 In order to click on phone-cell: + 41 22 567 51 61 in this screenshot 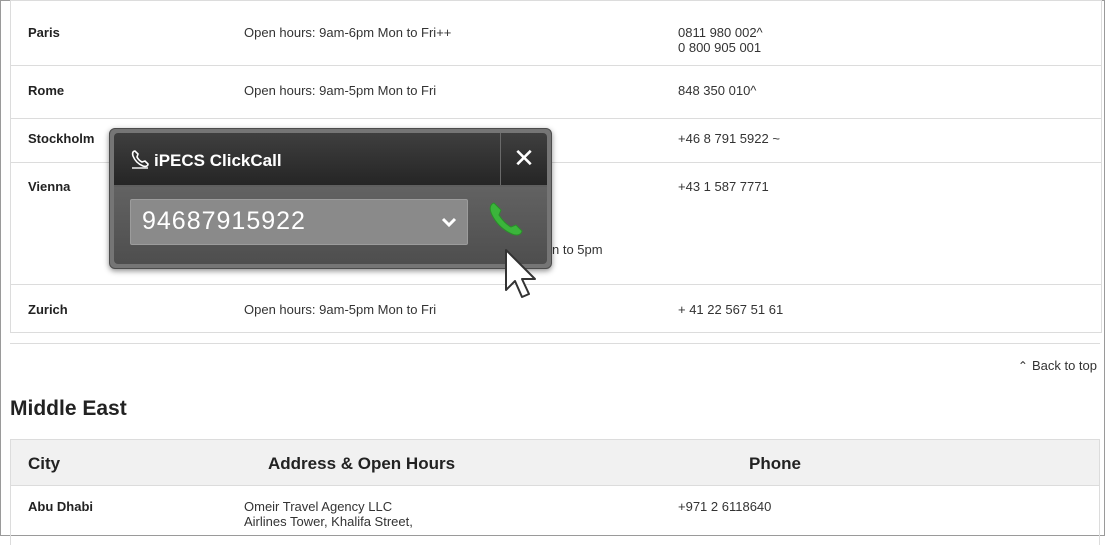, I will do `click(730, 309)`.